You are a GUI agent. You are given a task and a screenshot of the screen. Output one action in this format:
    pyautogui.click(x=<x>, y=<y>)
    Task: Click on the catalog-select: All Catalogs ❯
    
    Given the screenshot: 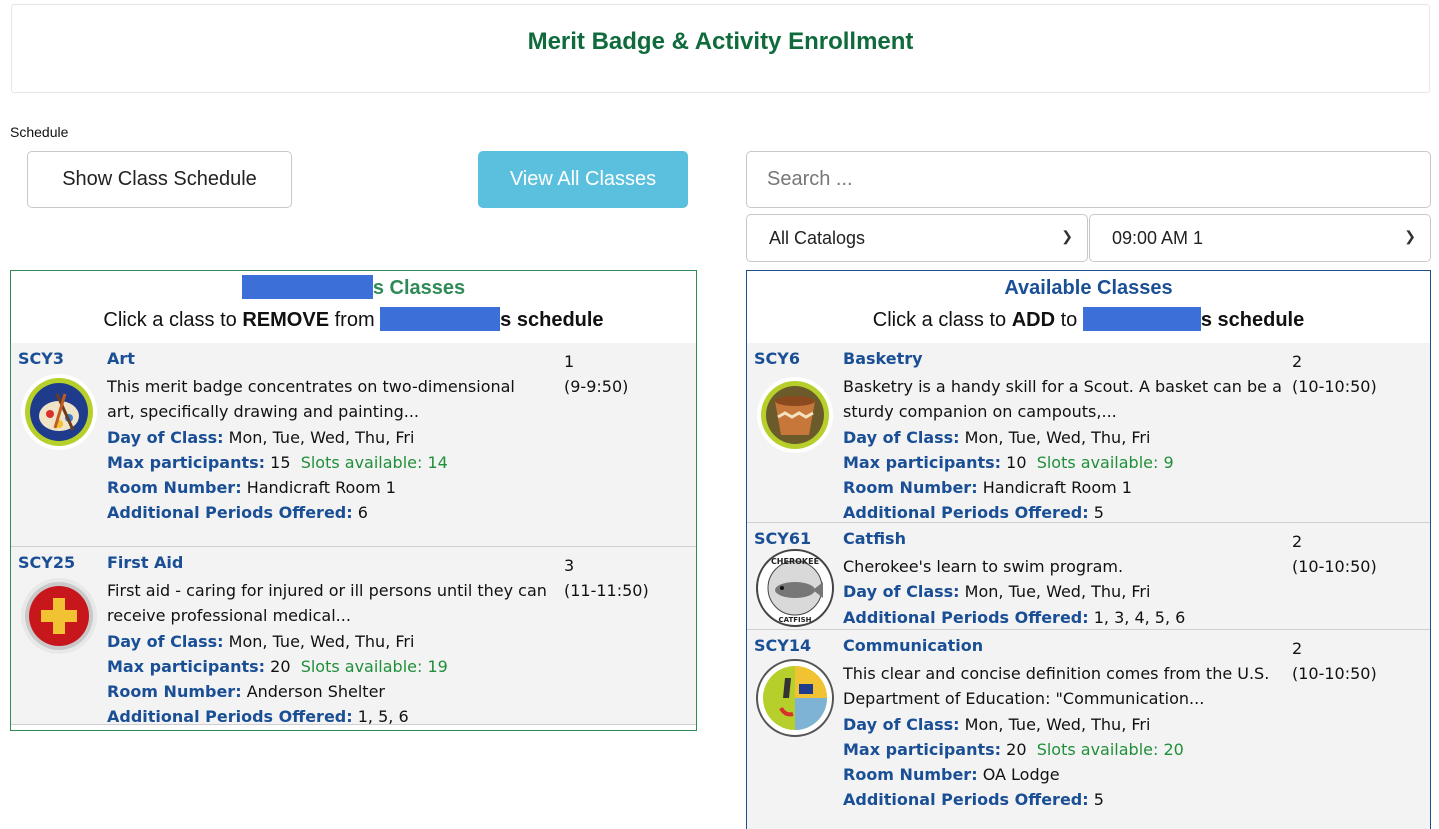 What is the action you would take?
    pyautogui.click(x=917, y=238)
    